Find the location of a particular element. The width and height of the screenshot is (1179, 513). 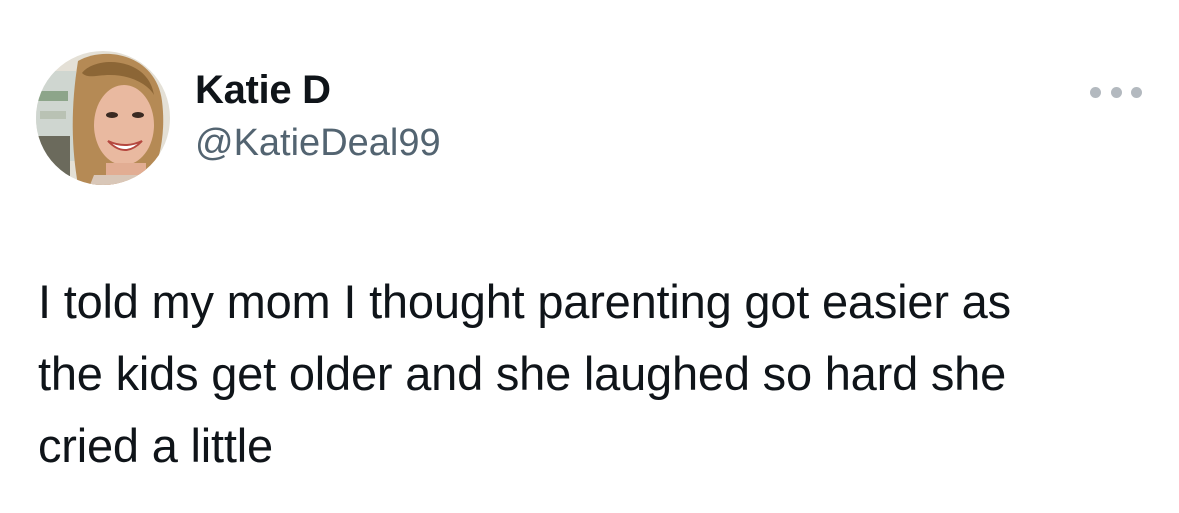

author-display-name: Katie D is located at coordinates (318, 90).